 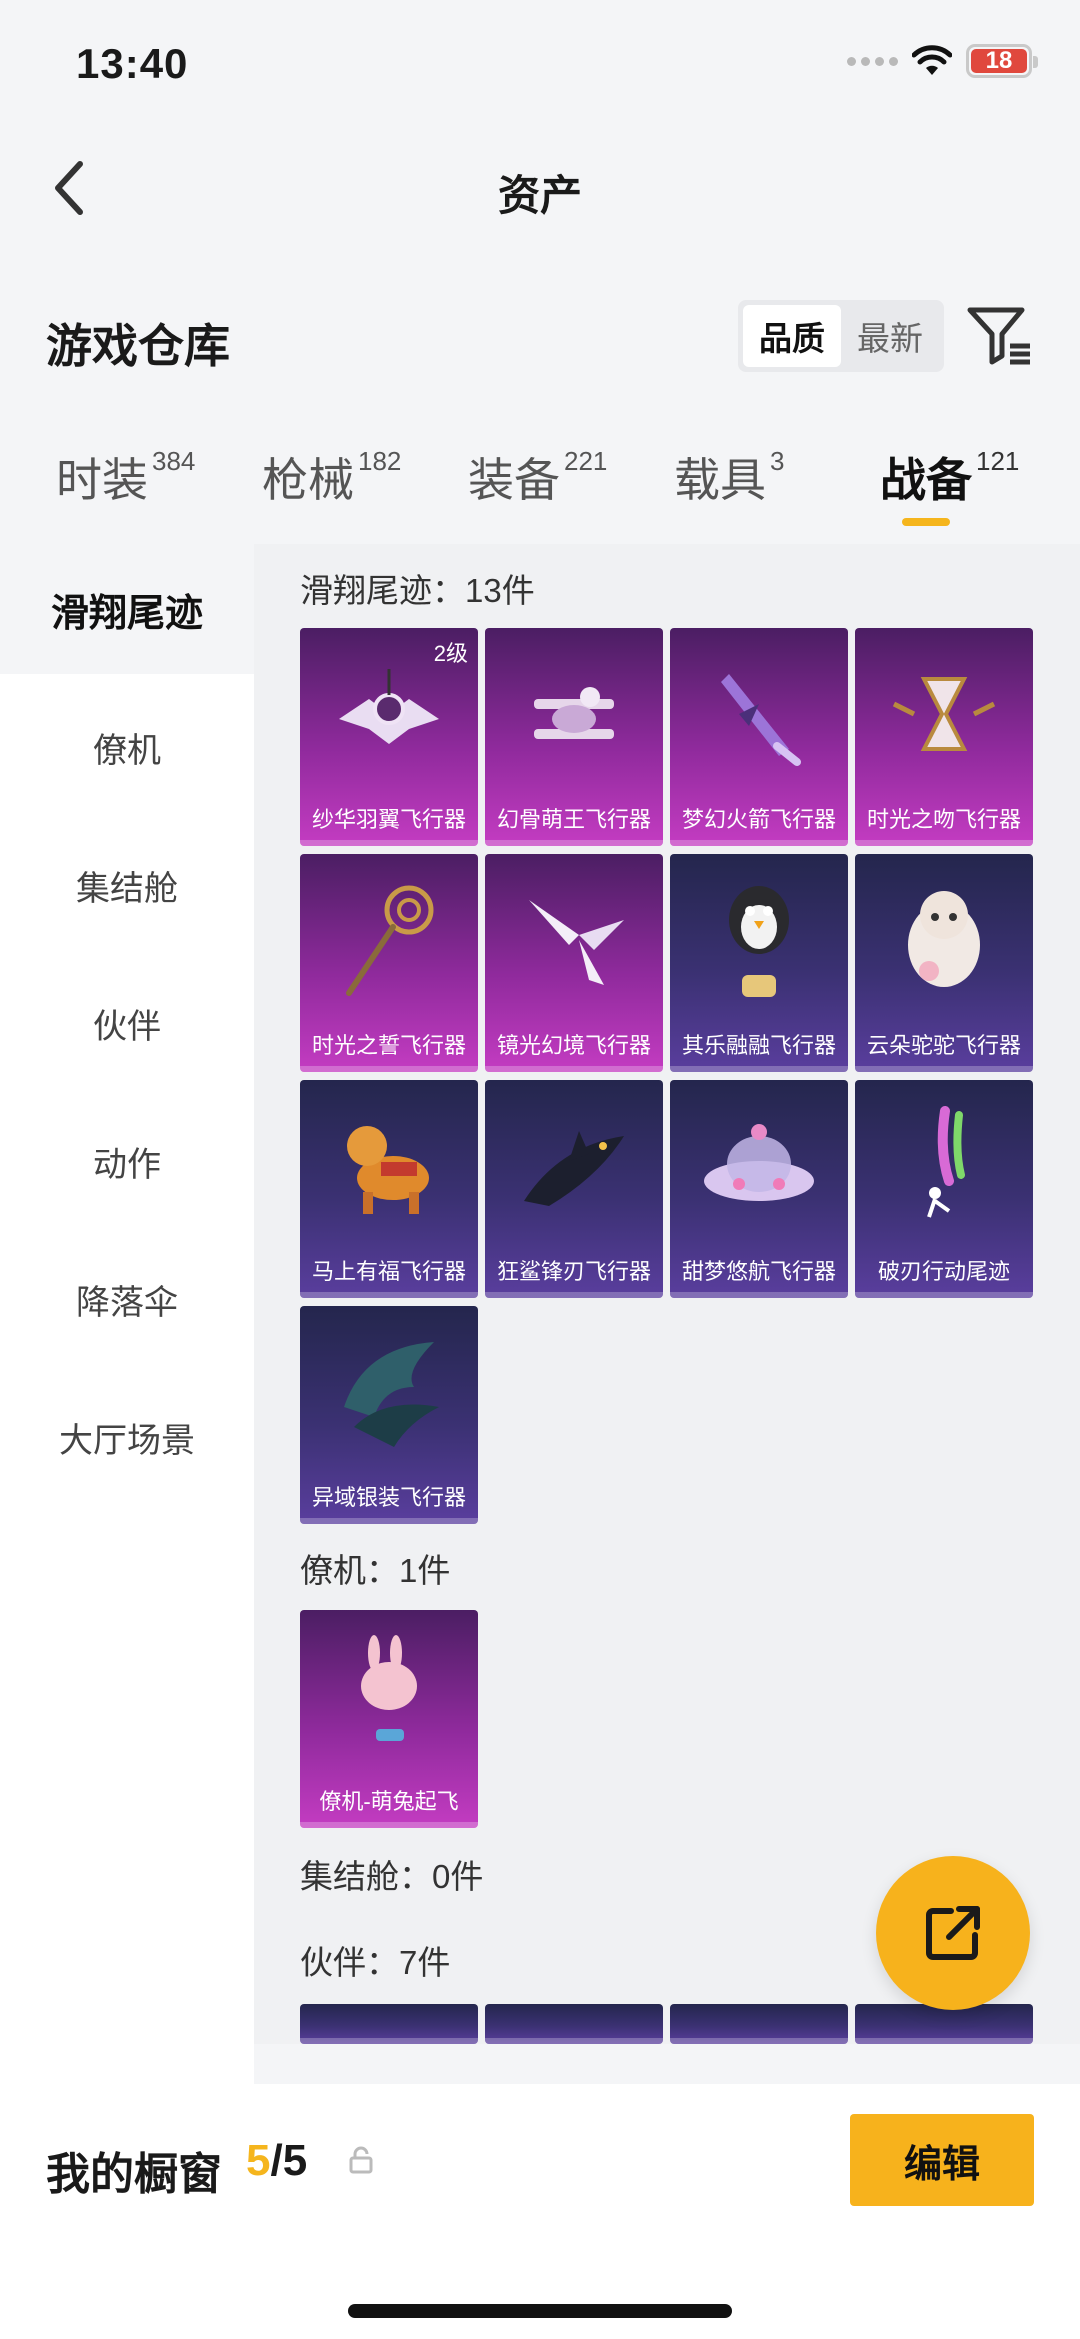 I want to click on tab-count: 182, so click(x=380, y=461).